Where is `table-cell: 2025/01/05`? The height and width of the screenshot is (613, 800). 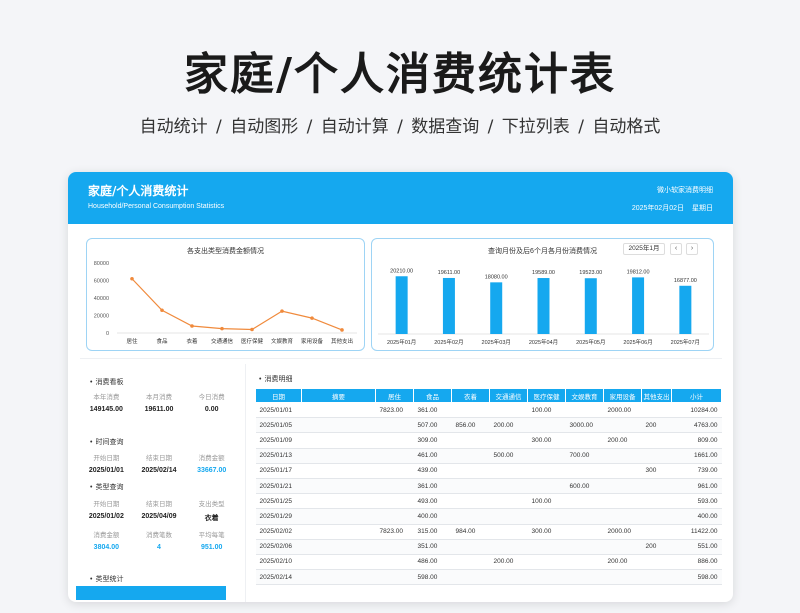
table-cell: 2025/01/05 is located at coordinates (278, 425).